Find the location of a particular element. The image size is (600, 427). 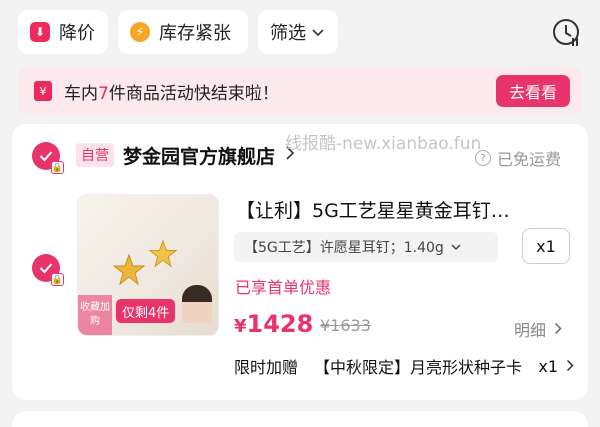

shipping-text: 已免运费 is located at coordinates (529, 159).